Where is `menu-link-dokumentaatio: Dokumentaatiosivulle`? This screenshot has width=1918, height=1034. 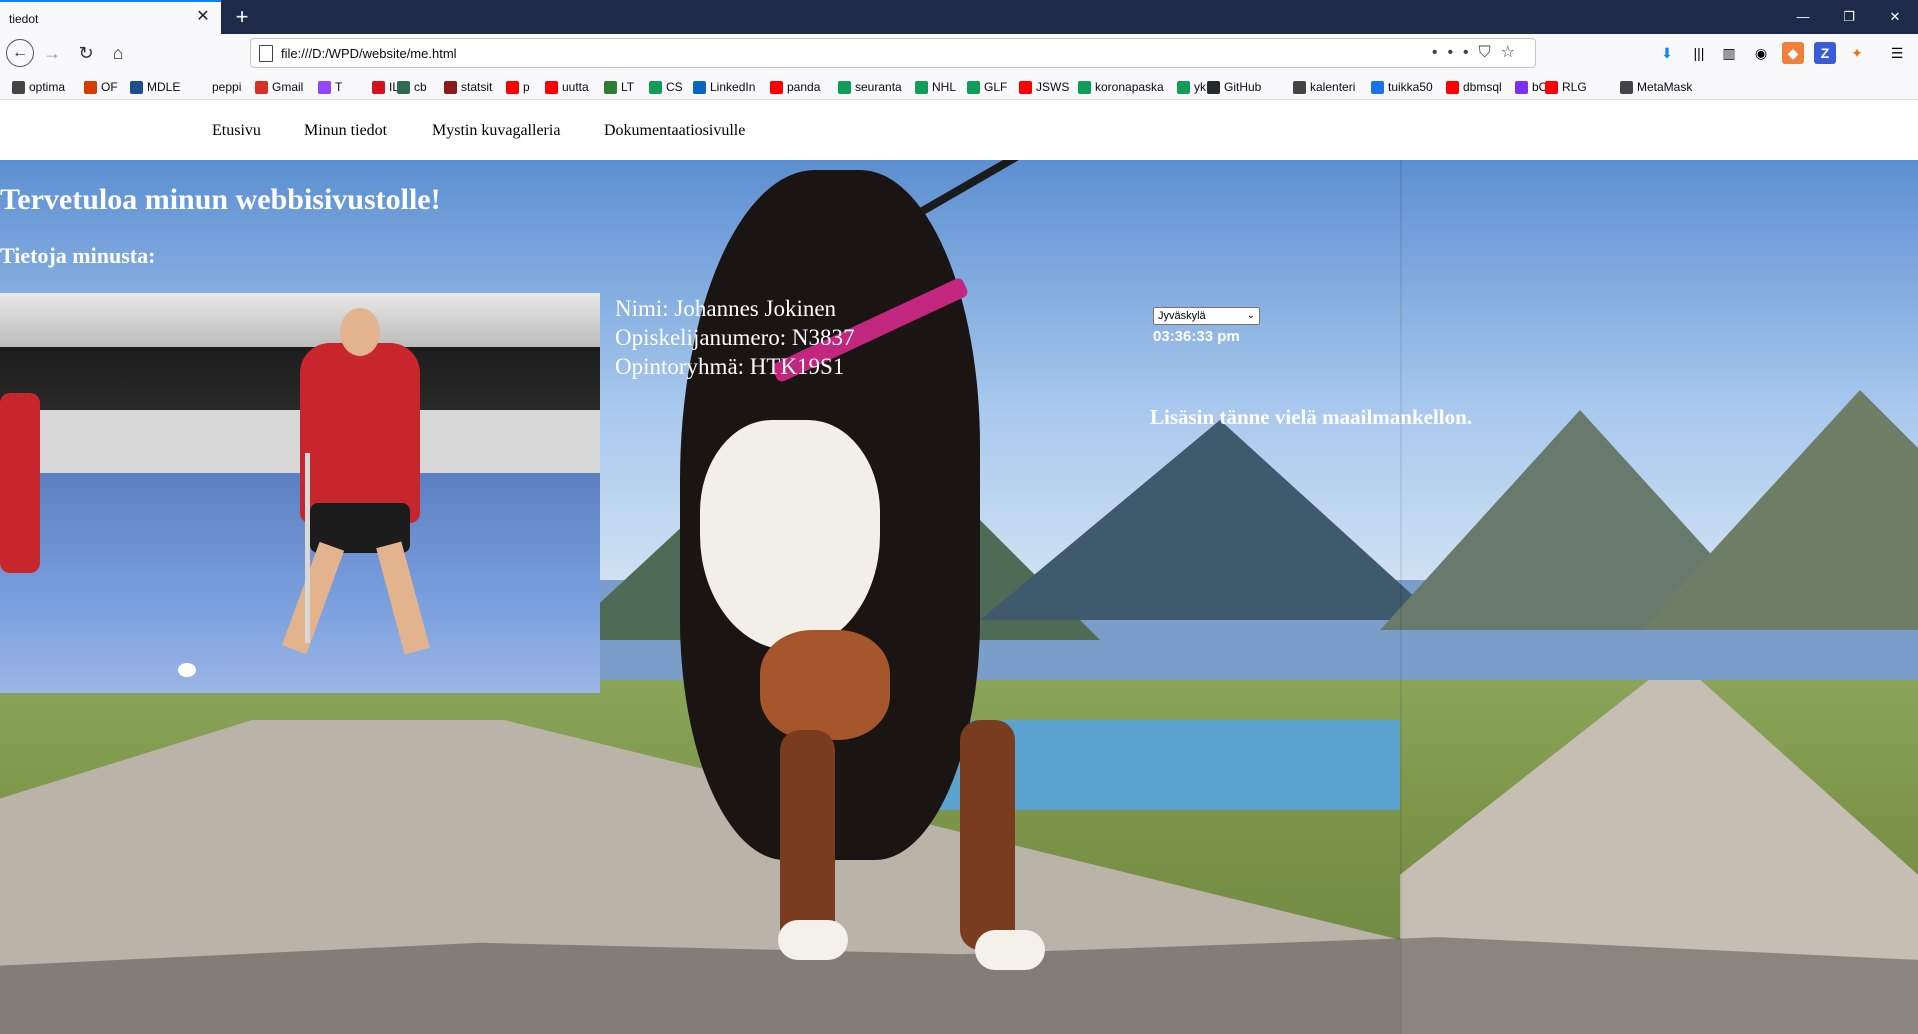
menu-link-dokumentaatio: Dokumentaatiosivulle is located at coordinates (674, 131).